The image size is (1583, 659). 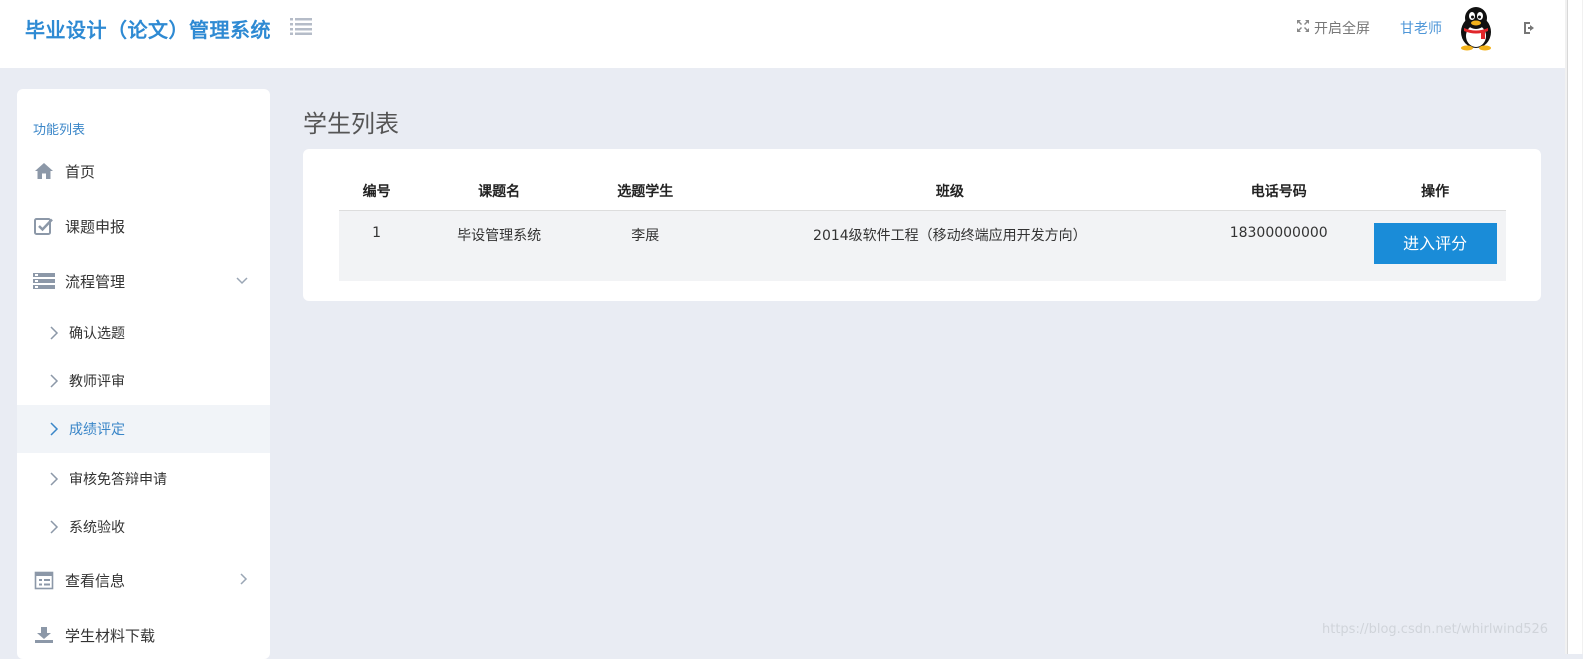 What do you see at coordinates (499, 191) in the screenshot?
I see `column-header-topic: 课题名` at bounding box center [499, 191].